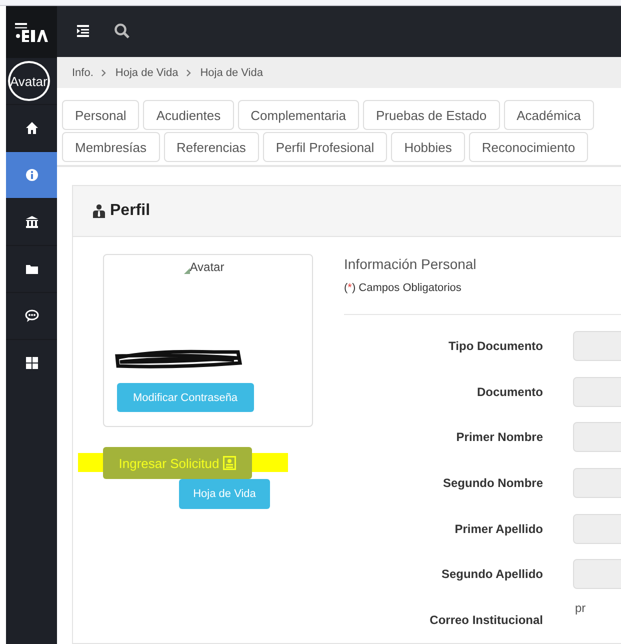 This screenshot has height=644, width=621. I want to click on chat-icon, so click(31, 316).